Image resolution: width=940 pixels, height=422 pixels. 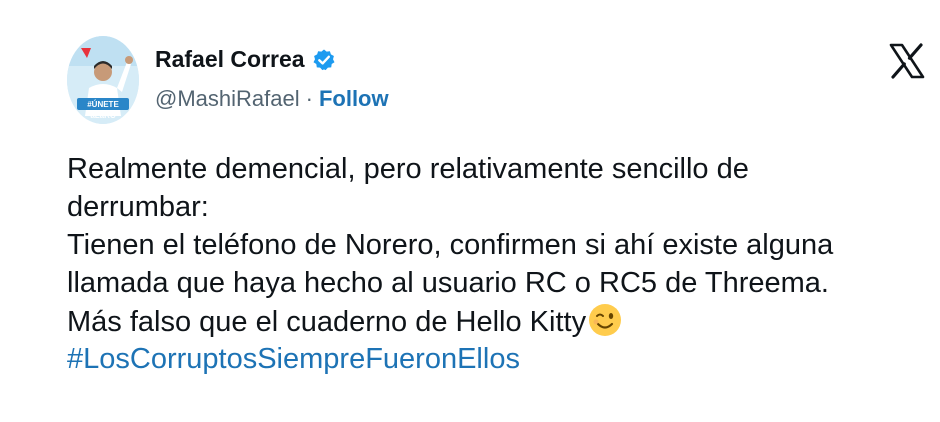 What do you see at coordinates (230, 59) in the screenshot?
I see `author-display-name: Rafael Correa` at bounding box center [230, 59].